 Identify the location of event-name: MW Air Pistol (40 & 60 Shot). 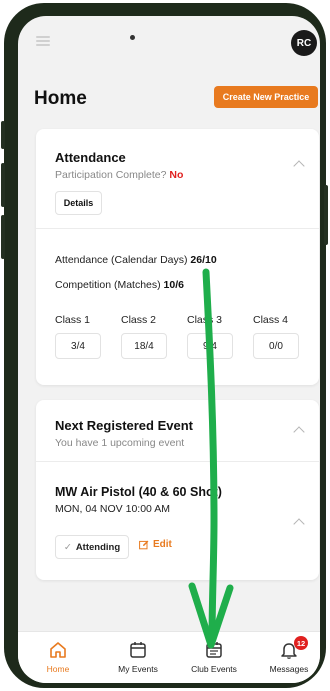
(138, 492).